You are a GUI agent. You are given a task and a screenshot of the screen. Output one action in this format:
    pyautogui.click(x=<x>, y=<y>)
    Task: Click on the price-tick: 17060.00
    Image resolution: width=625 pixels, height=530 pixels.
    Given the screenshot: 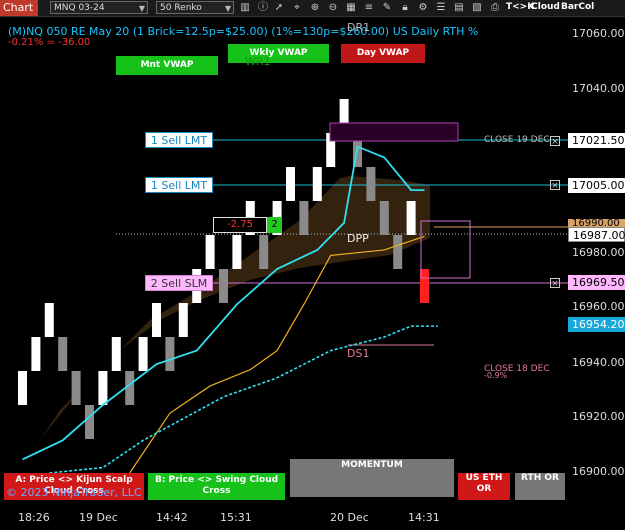 What is the action you would take?
    pyautogui.click(x=598, y=33)
    